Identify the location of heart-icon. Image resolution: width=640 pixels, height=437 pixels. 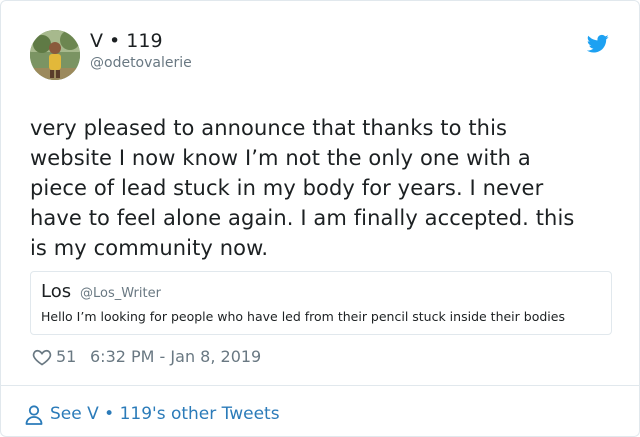
(42, 357).